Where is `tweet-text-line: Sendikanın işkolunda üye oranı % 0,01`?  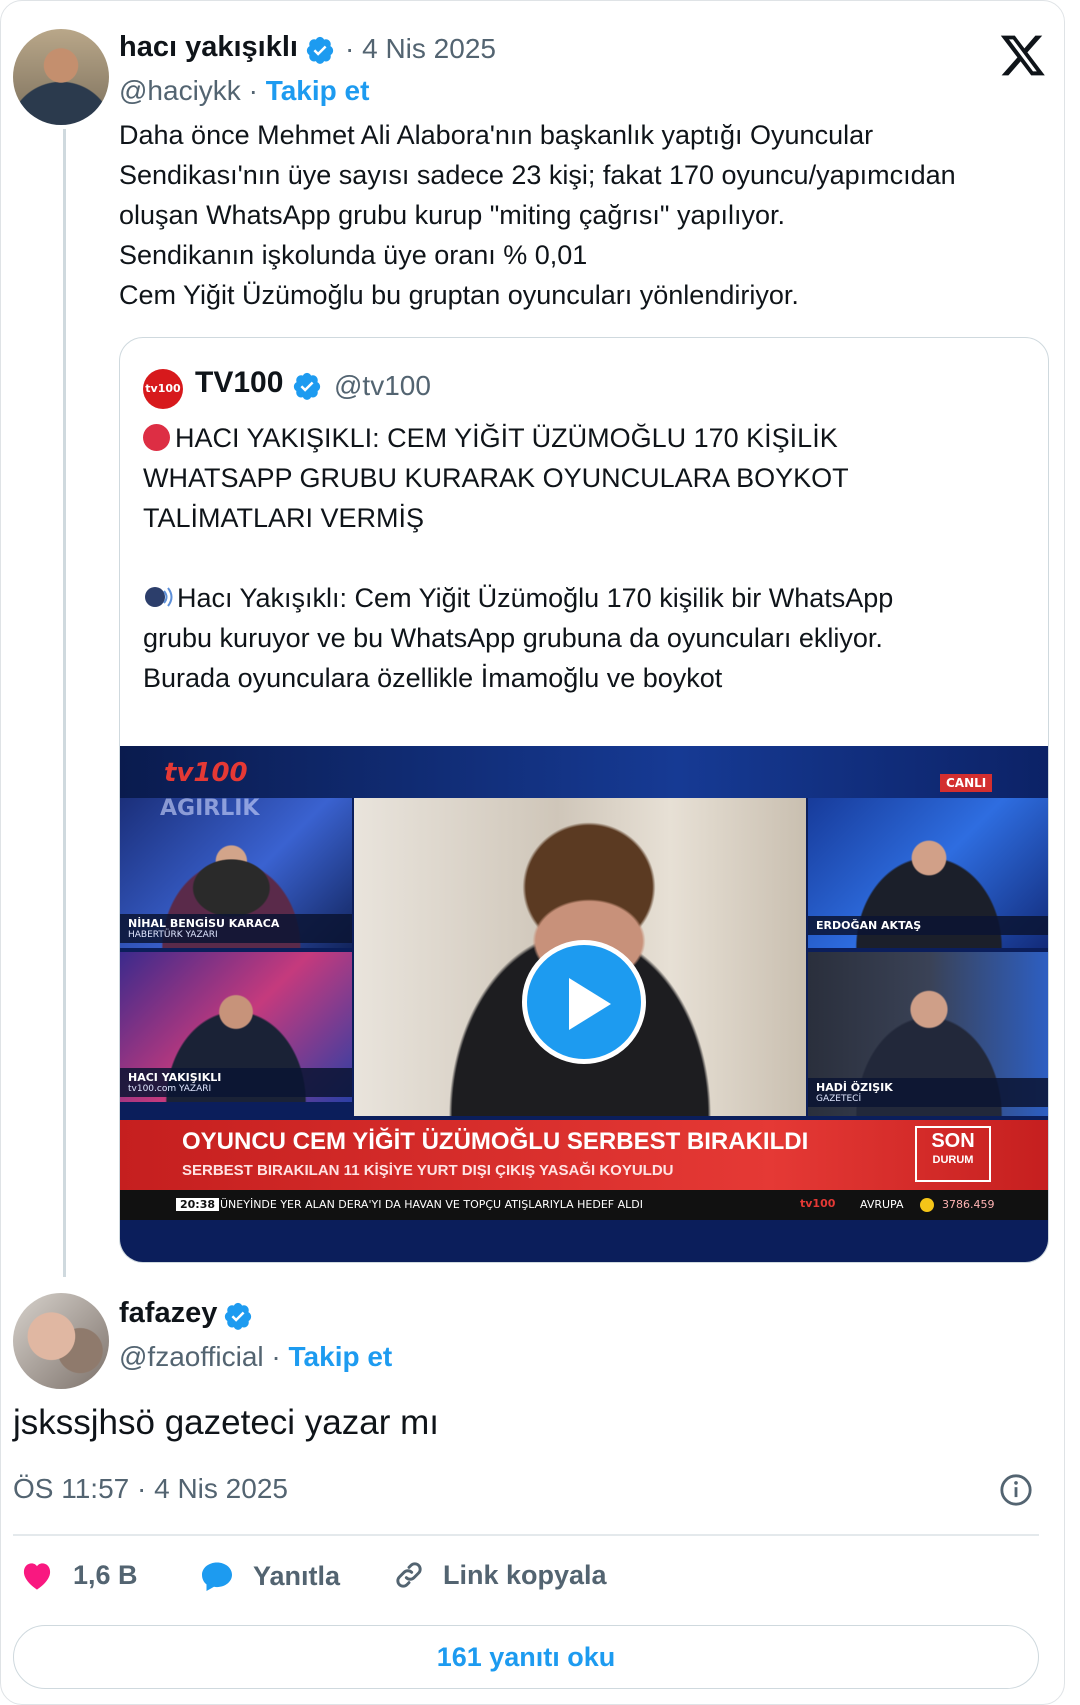 tweet-text-line: Sendikanın işkolunda üye oranı % 0,01 is located at coordinates (353, 255).